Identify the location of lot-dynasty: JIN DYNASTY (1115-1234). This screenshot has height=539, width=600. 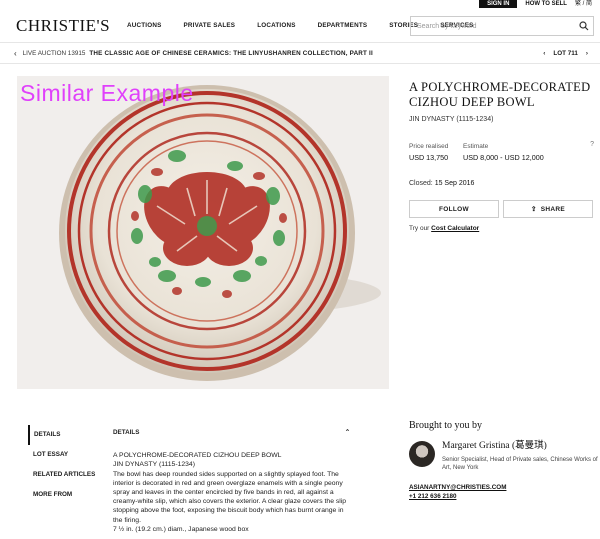
(451, 119).